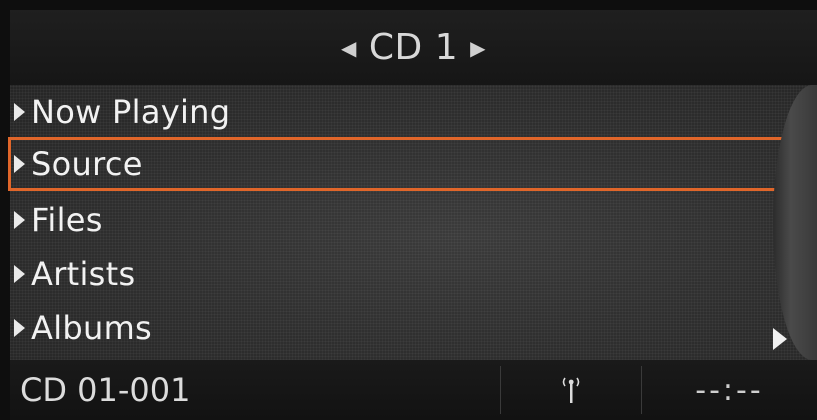  What do you see at coordinates (413, 390) in the screenshot?
I see `status-bar: CD 01-001 --:--` at bounding box center [413, 390].